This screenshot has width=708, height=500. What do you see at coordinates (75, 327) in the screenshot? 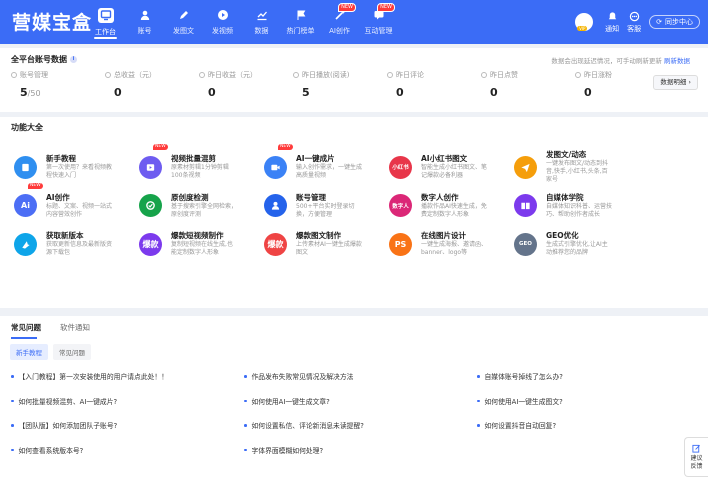
I see `tab-notices: 软件通知` at bounding box center [75, 327].